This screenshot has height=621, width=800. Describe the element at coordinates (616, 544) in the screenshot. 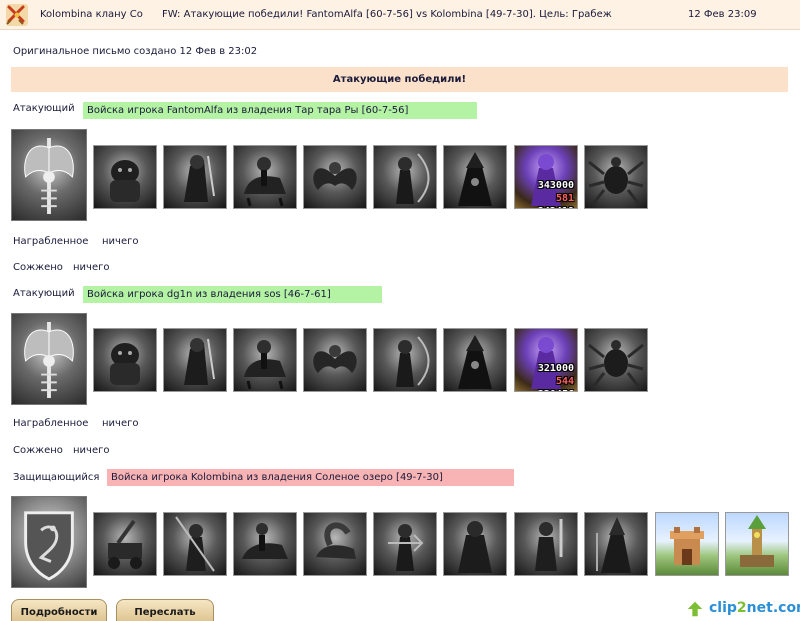

I see `unit-wizard` at that location.